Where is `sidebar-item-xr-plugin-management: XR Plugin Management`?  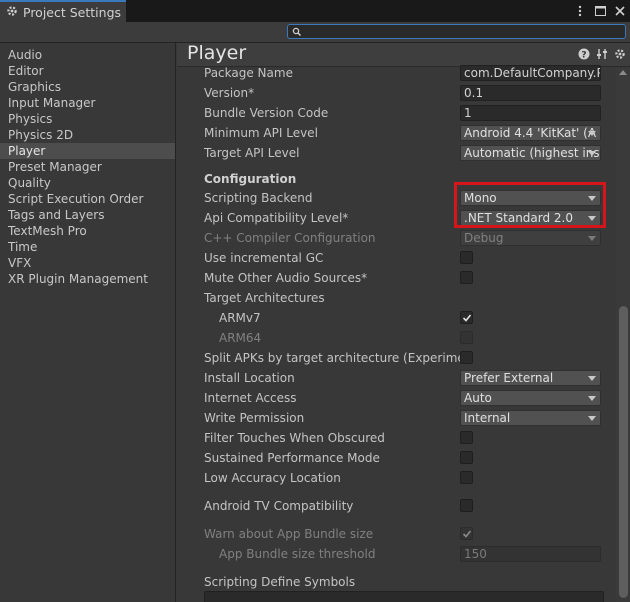
sidebar-item-xr-plugin-management: XR Plugin Management is located at coordinates (87, 279).